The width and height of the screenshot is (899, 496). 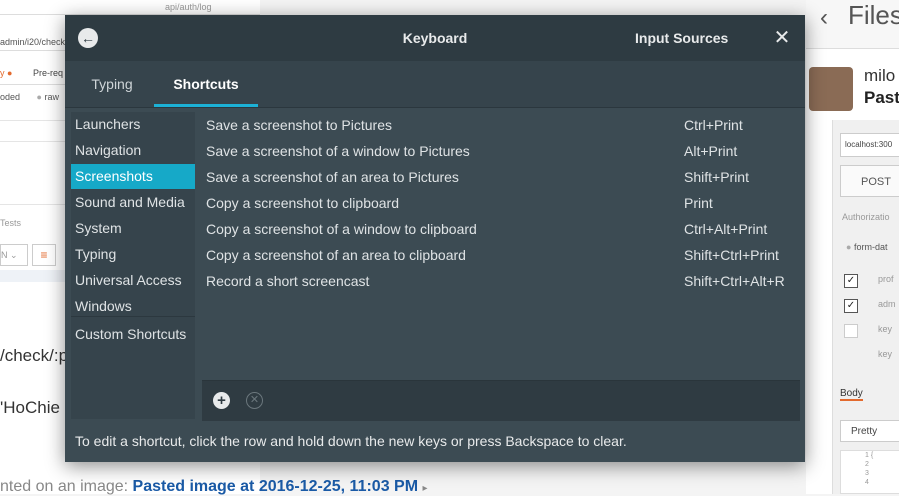 I want to click on tab-shortcuts: Shortcuts, so click(x=206, y=84).